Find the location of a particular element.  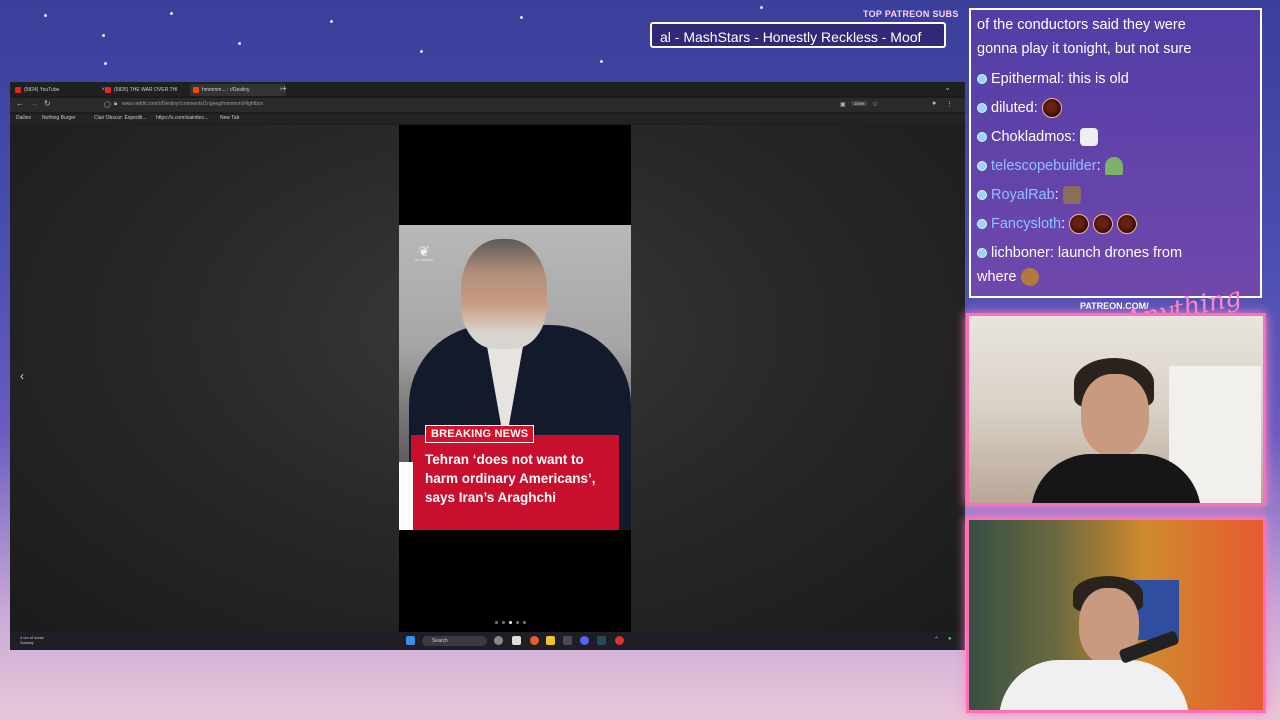

streamer-face is located at coordinates (1115, 415).